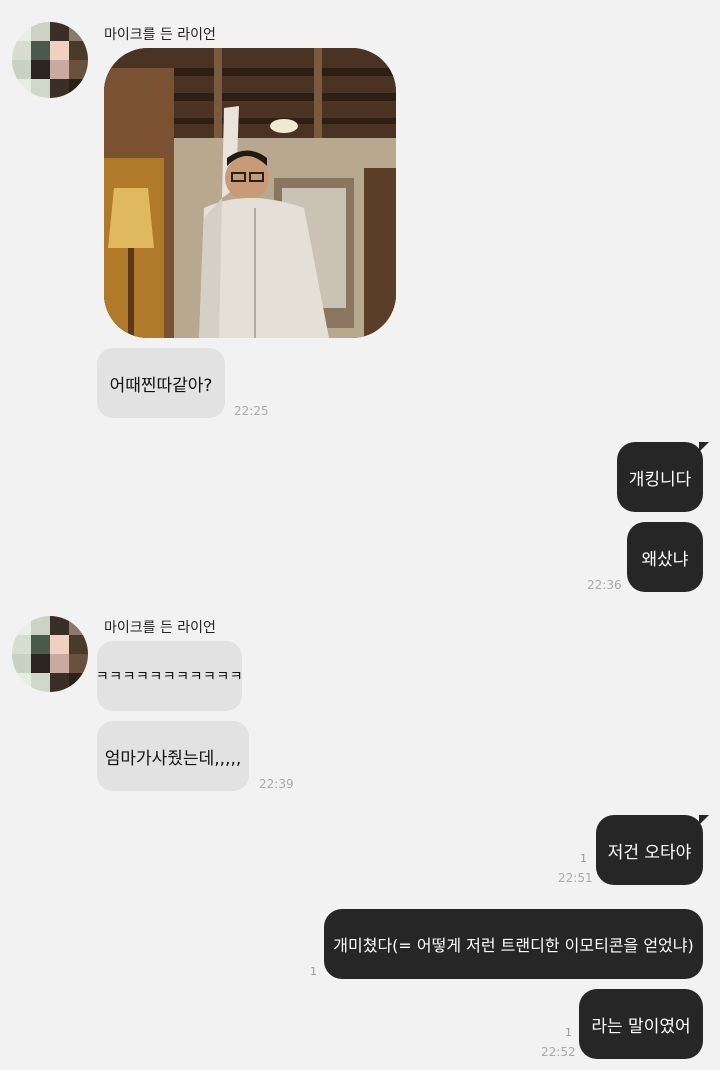 This screenshot has height=1070, width=720. I want to click on message-time: 22:39, so click(276, 784).